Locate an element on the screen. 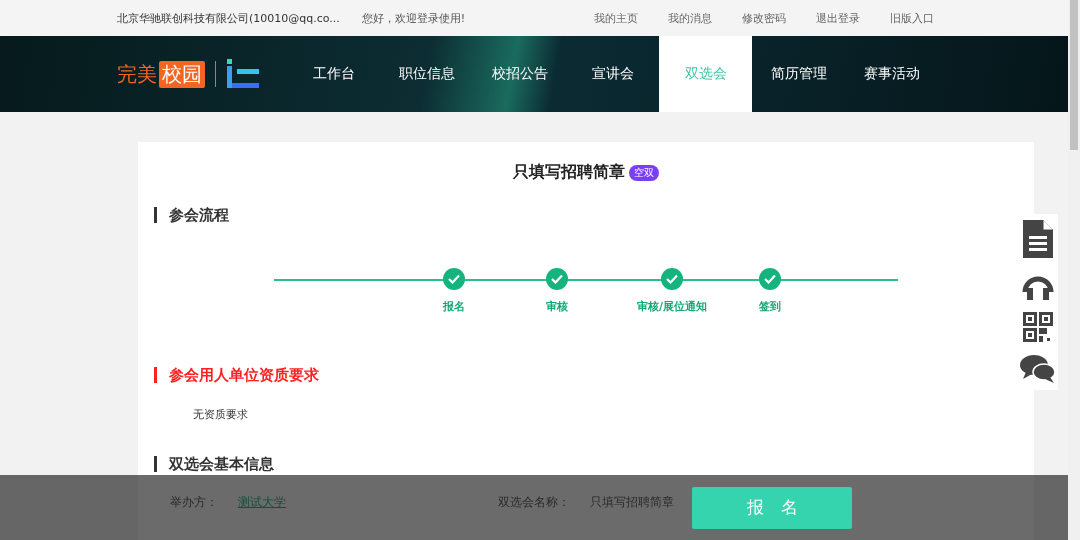  nav-tab: 校招公告 is located at coordinates (519, 74).